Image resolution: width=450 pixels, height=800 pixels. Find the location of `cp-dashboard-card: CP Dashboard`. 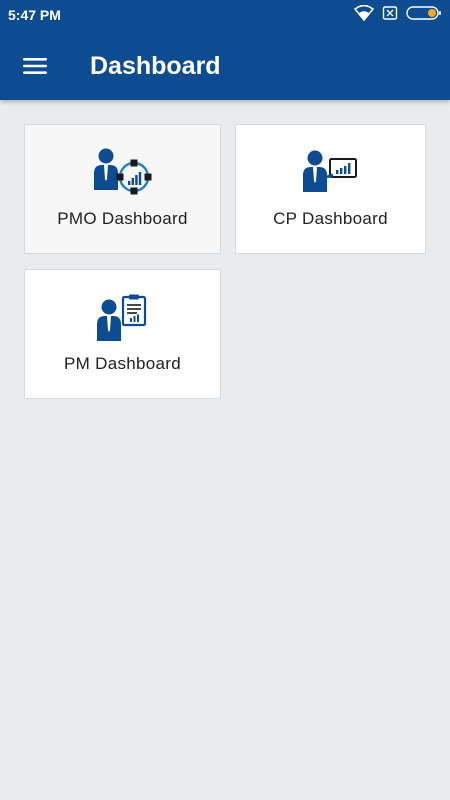

cp-dashboard-card: CP Dashboard is located at coordinates (330, 189).